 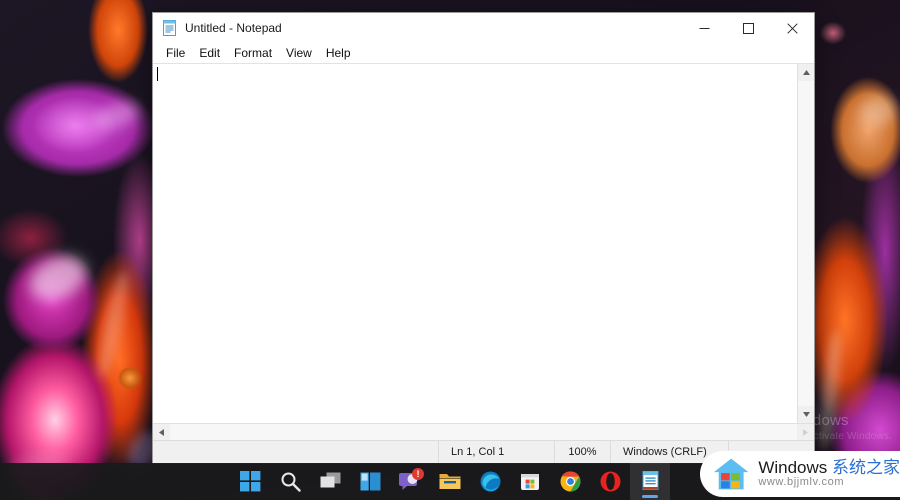 I want to click on chevron-left-icon, so click(x=161, y=432).